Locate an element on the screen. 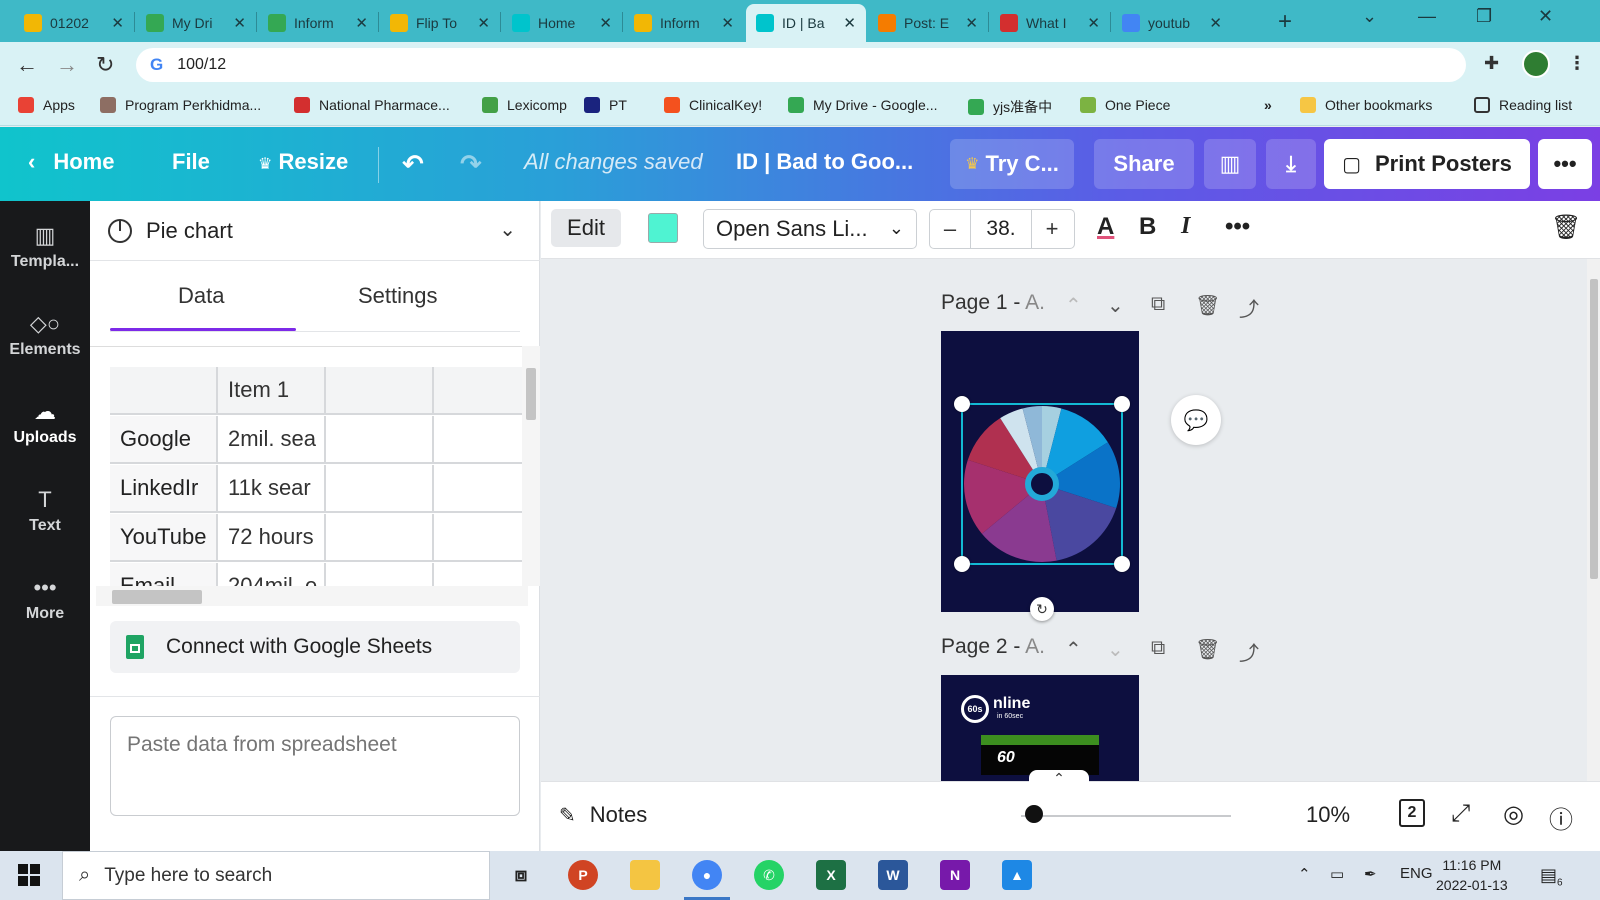 The width and height of the screenshot is (1600, 900). font-size-input: 38. is located at coordinates (1001, 229).